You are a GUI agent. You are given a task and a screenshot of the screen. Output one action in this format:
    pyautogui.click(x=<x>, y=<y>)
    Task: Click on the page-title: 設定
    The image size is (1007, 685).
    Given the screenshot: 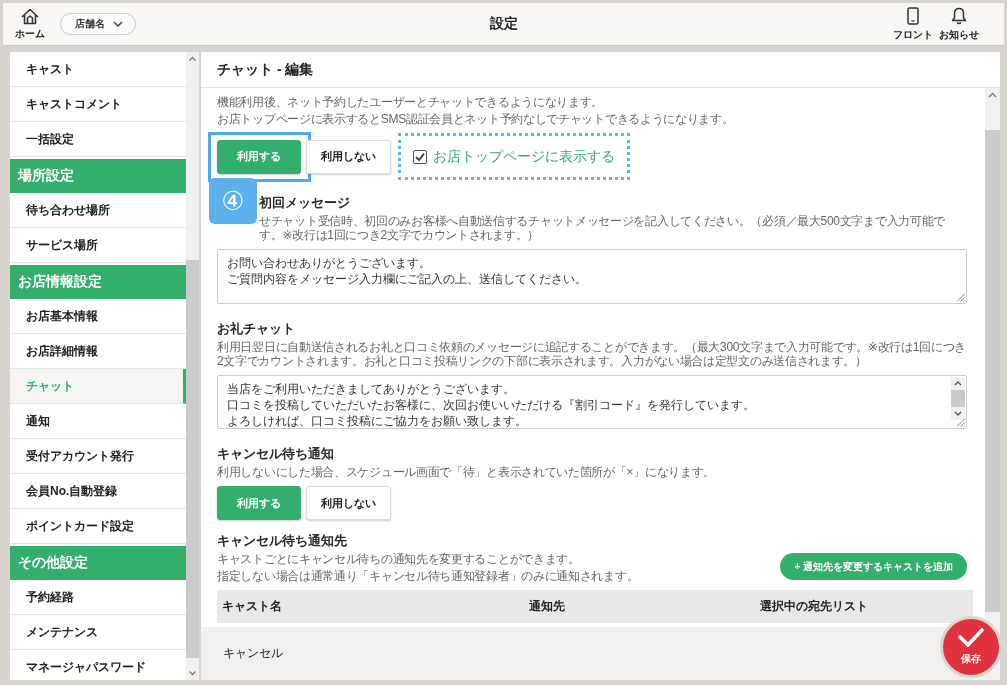 What is the action you would take?
    pyautogui.click(x=503, y=24)
    